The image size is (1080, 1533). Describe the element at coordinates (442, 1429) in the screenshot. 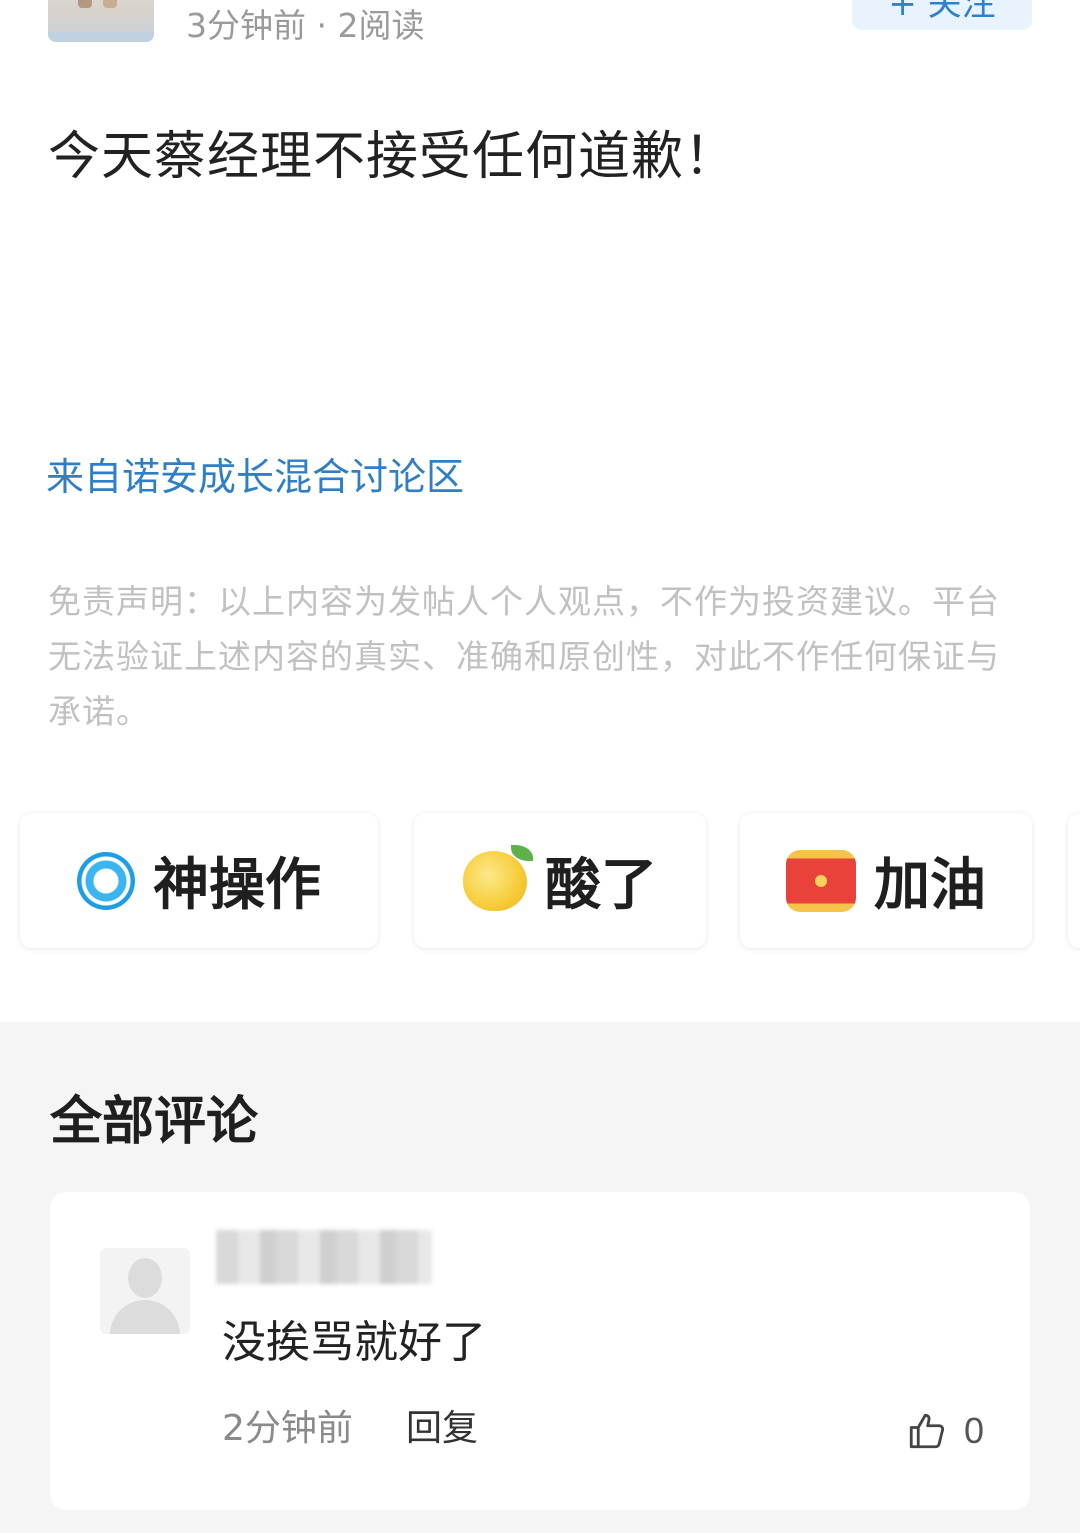

I see `reply-button: 回复` at that location.